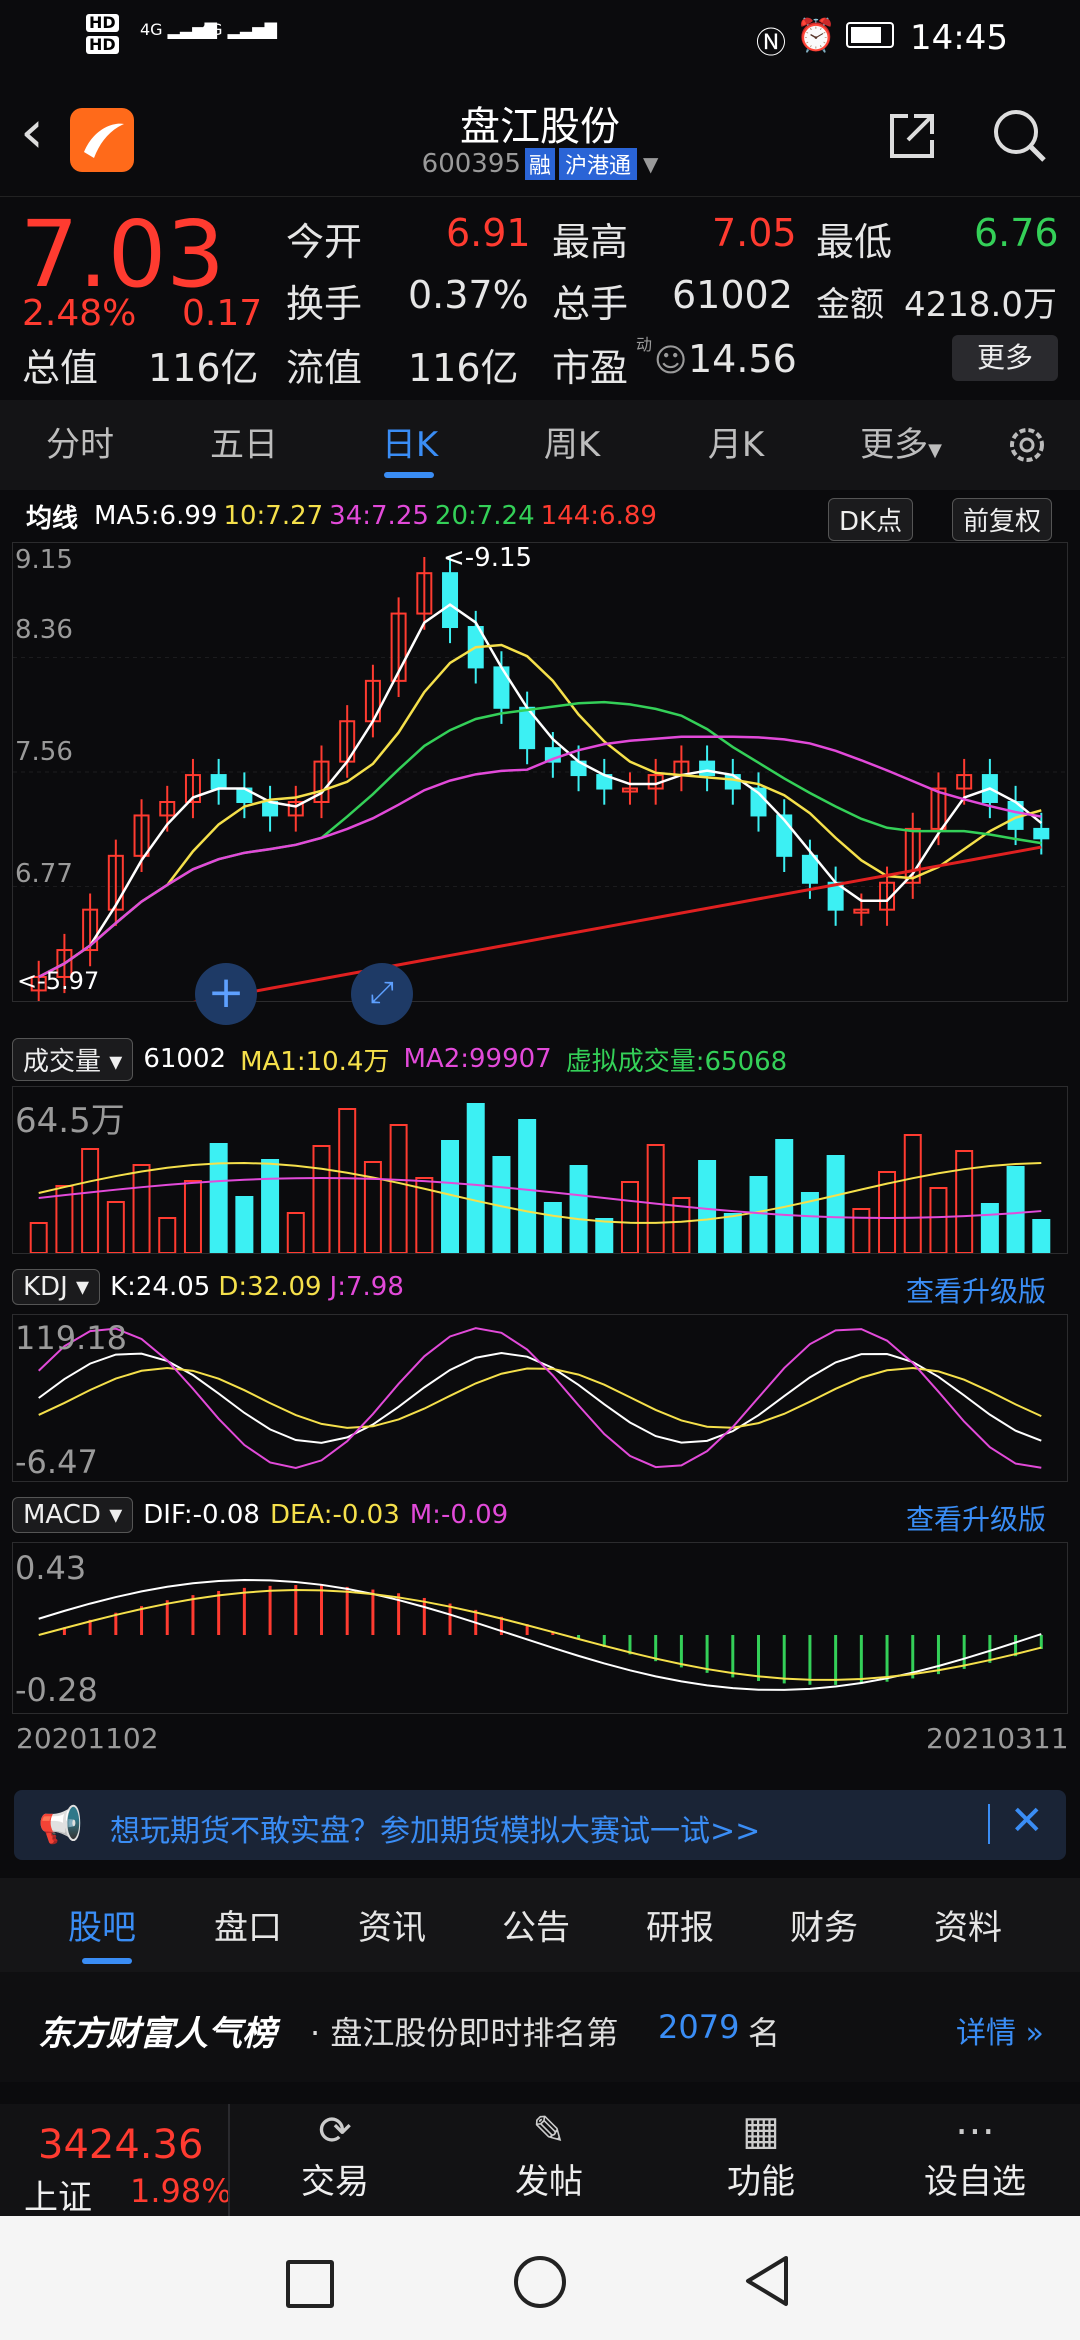  I want to click on kdj-d: D:32.09, so click(270, 1287).